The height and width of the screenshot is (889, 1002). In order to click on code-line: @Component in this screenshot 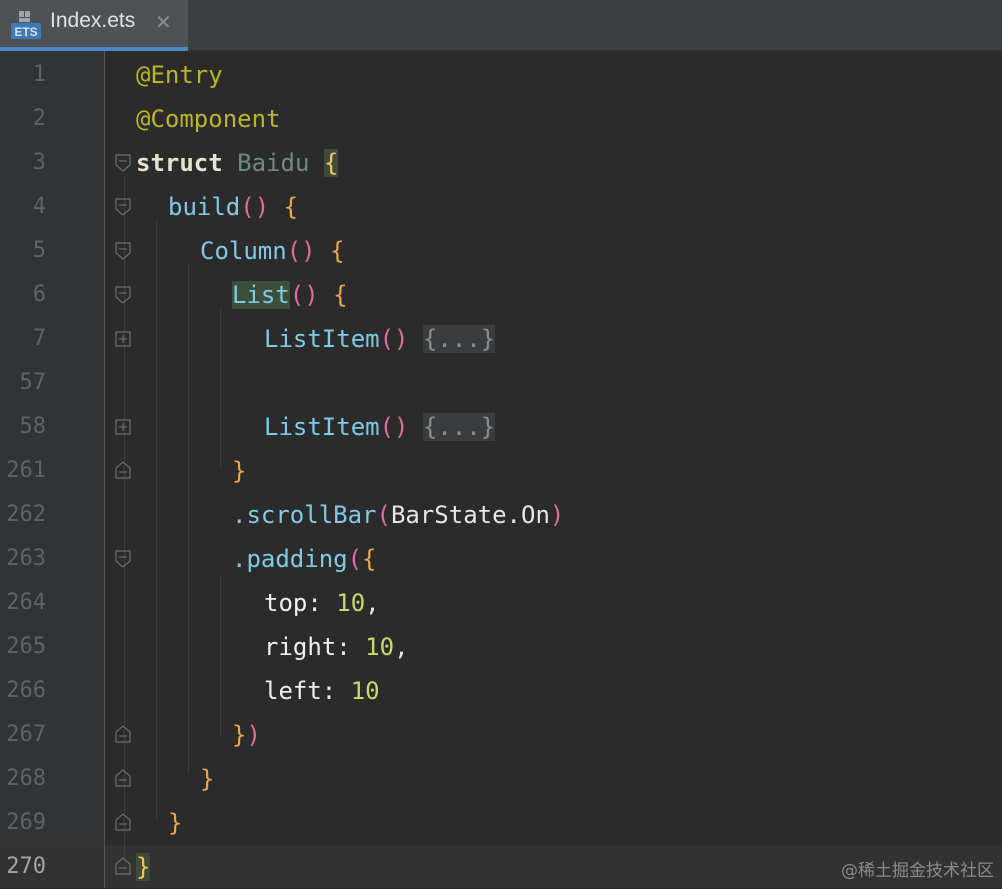, I will do `click(208, 119)`.